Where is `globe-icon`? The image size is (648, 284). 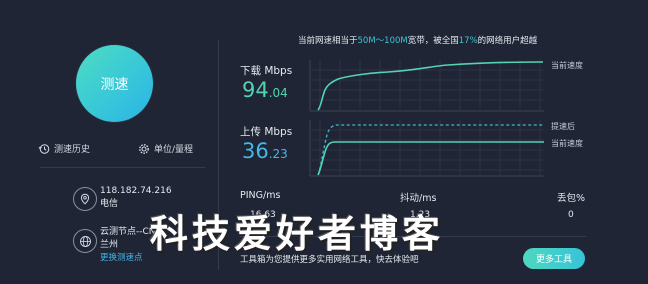
globe-icon is located at coordinates (85, 241).